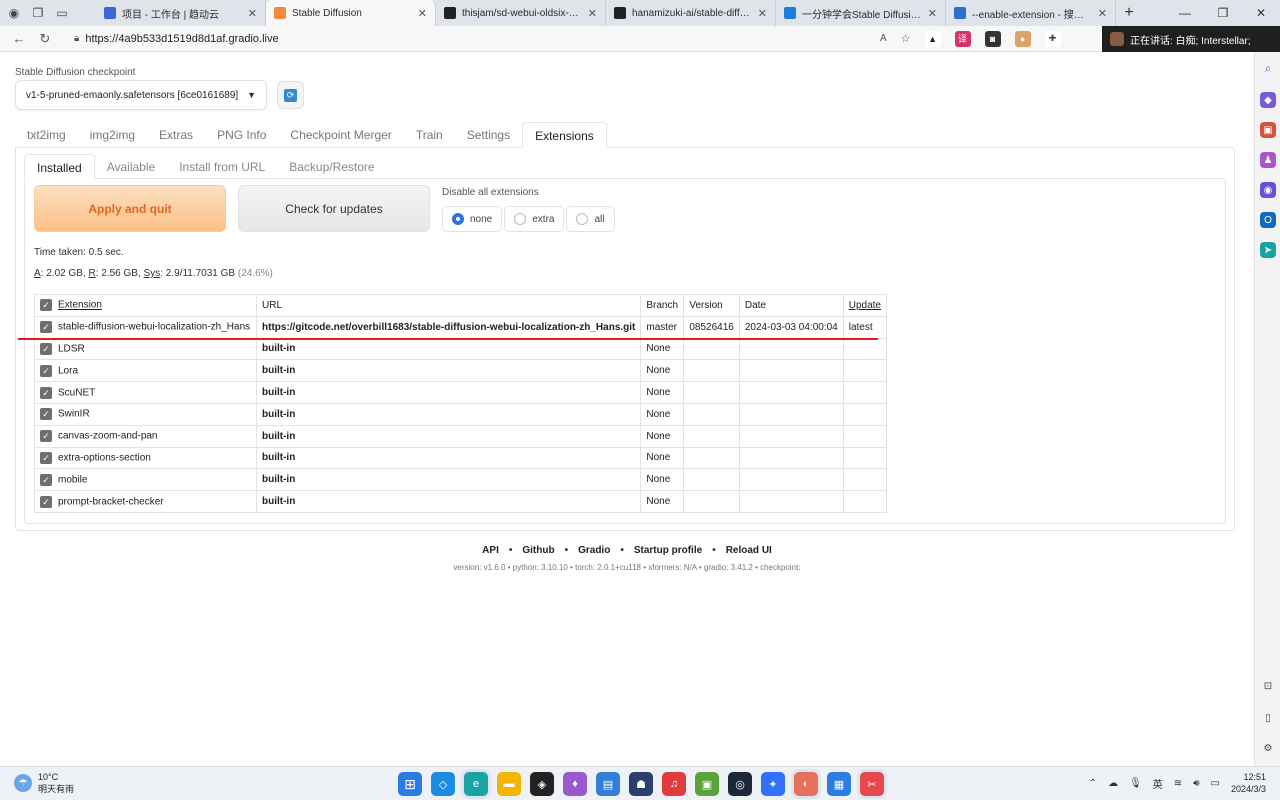  What do you see at coordinates (711, 371) in the screenshot?
I see `table-cell` at bounding box center [711, 371].